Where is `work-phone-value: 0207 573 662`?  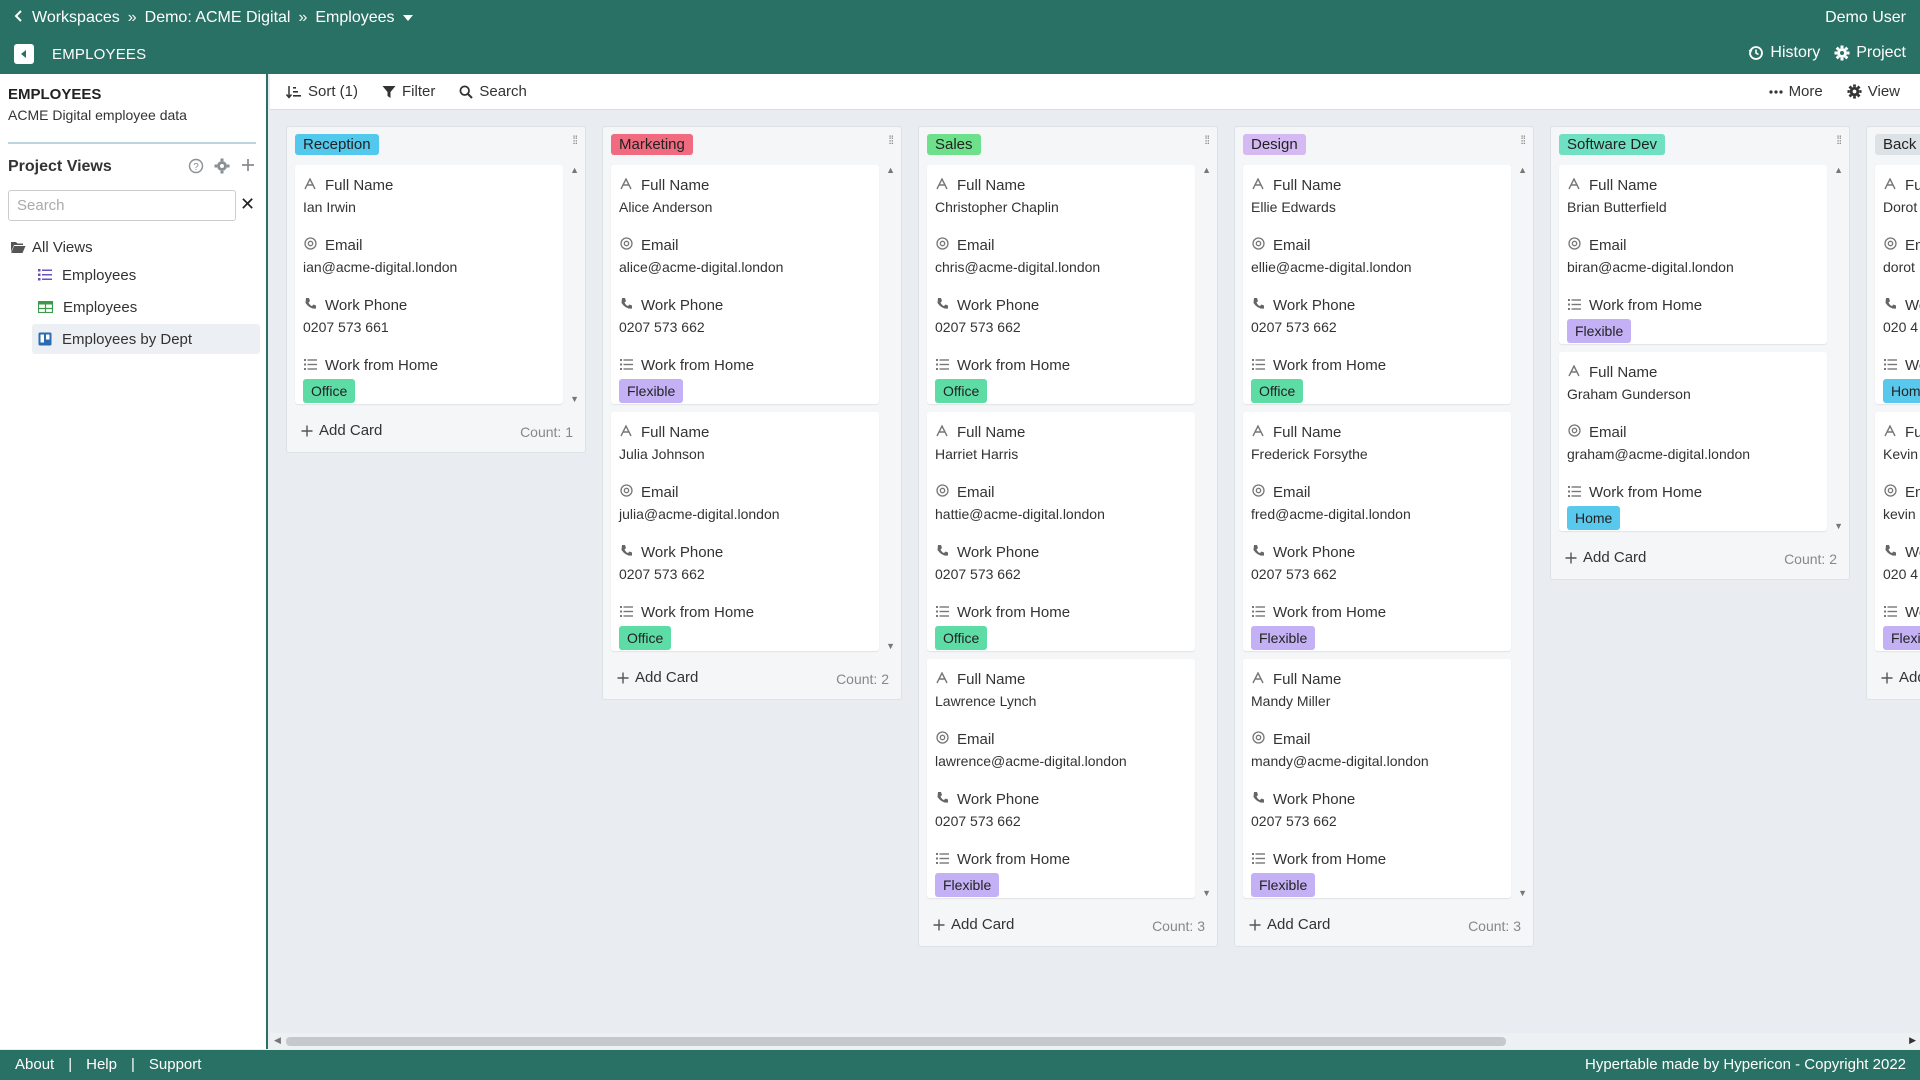 work-phone-value: 0207 573 662 is located at coordinates (978, 327).